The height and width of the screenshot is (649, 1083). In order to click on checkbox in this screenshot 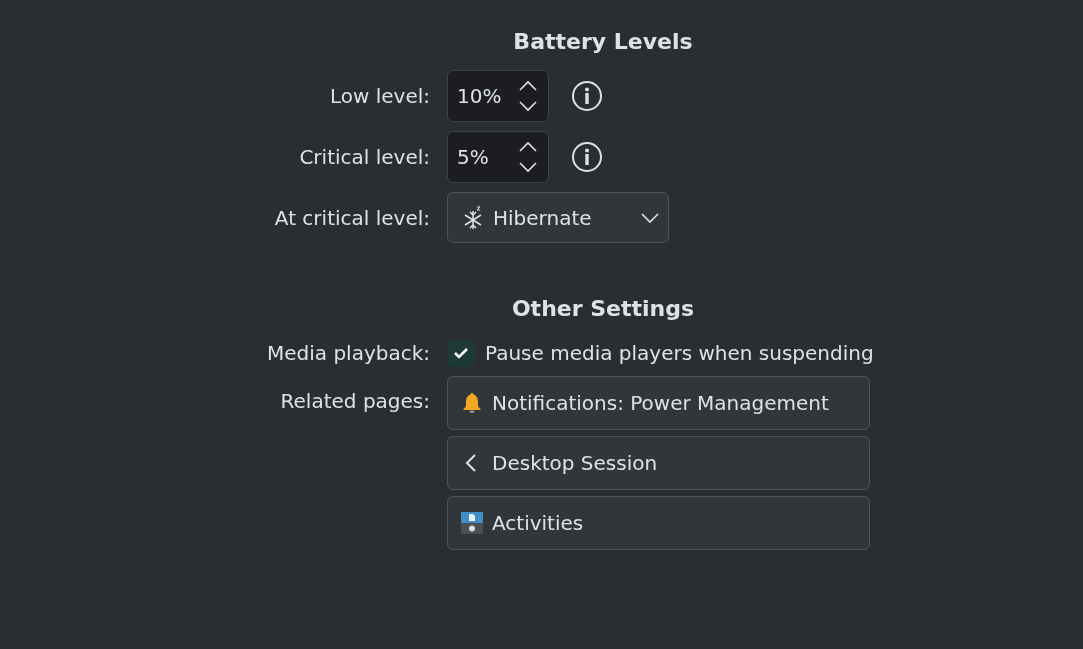, I will do `click(461, 353)`.